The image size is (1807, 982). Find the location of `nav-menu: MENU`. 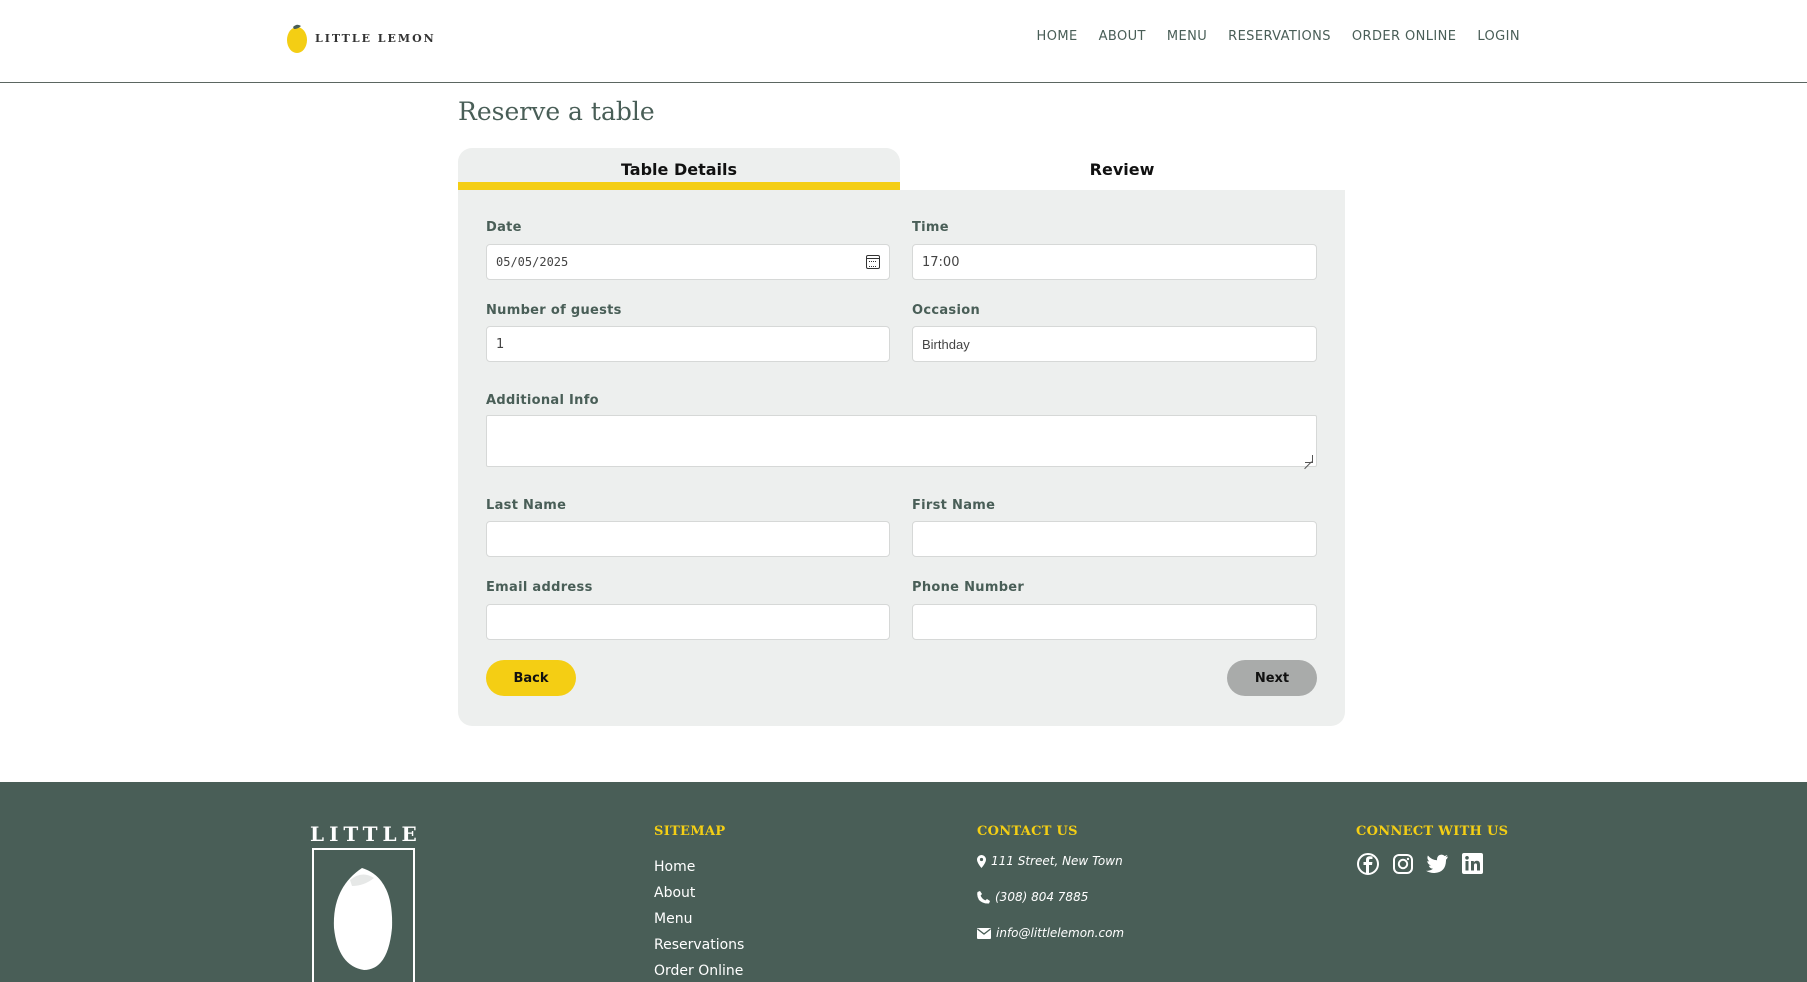

nav-menu: MENU is located at coordinates (1187, 36).